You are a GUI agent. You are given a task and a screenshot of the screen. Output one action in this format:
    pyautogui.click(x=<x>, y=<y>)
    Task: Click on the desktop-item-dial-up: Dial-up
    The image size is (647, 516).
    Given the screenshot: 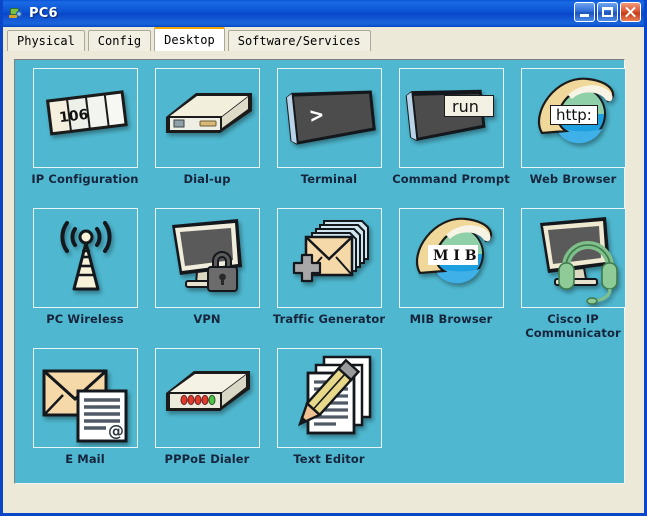 What is the action you would take?
    pyautogui.click(x=207, y=138)
    